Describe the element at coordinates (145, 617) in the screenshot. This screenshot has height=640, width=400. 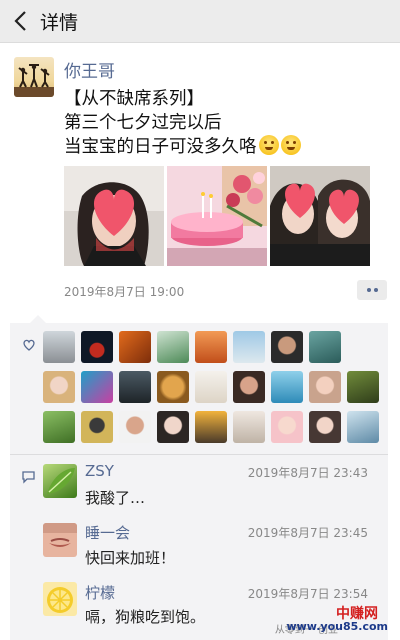
I see `comment-text: 嗝，狗粮吃到饱。` at that location.